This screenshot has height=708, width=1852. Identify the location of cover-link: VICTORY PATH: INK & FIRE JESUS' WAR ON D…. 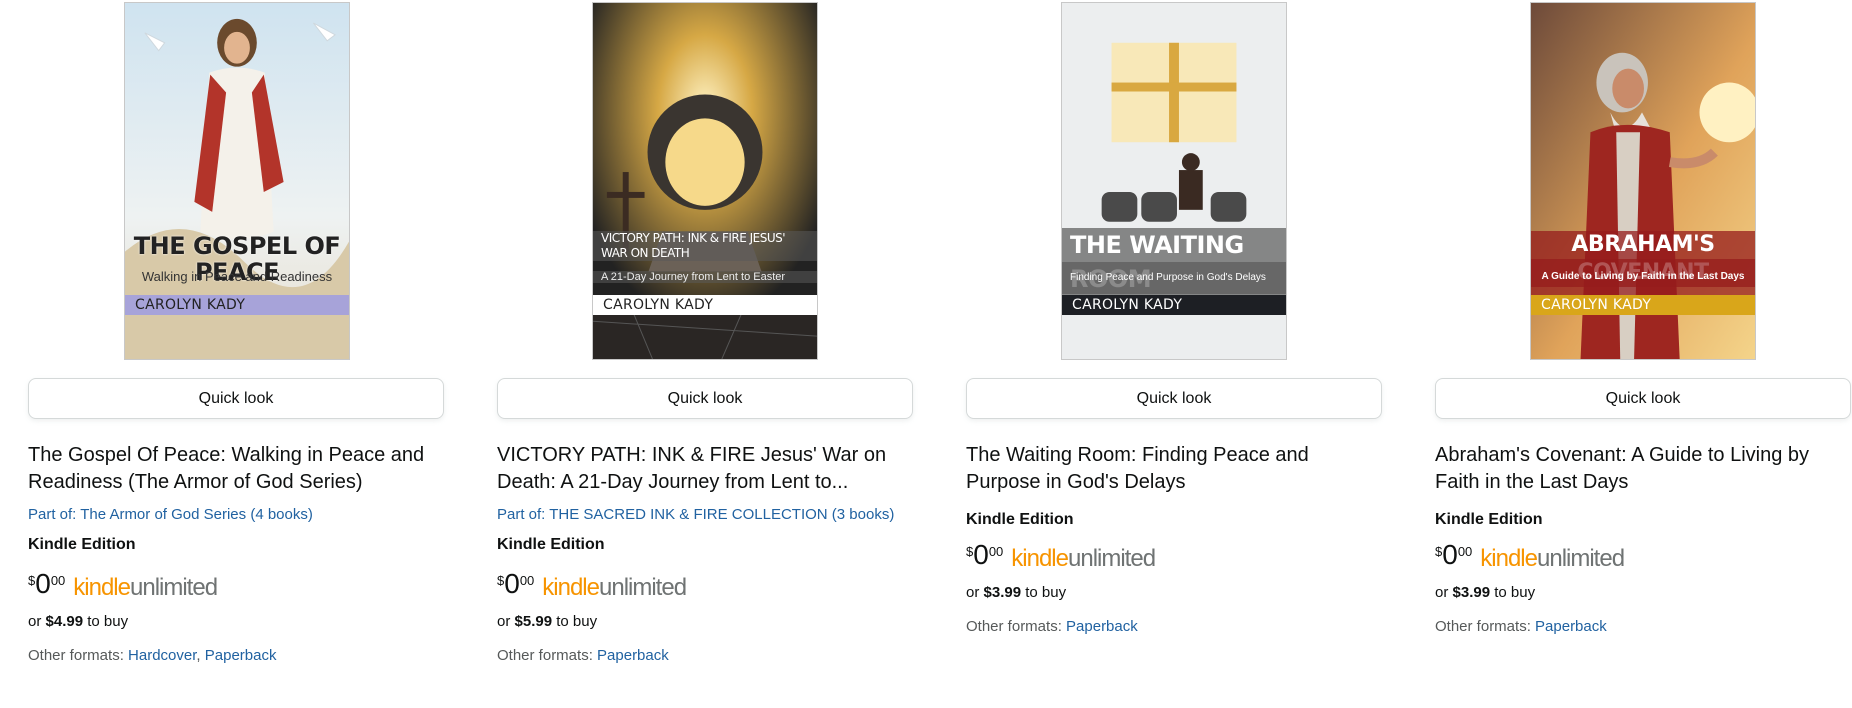
(705, 181).